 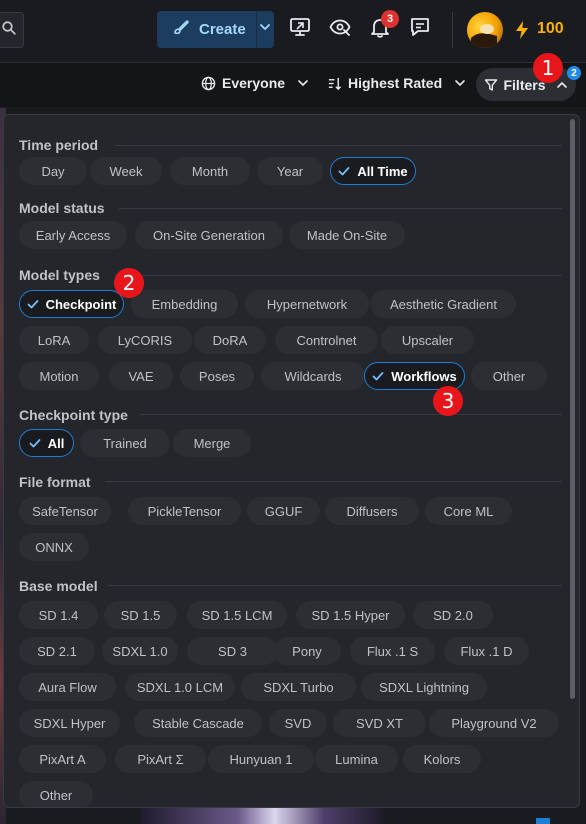 What do you see at coordinates (424, 376) in the screenshot?
I see `filter-chip-label: Workflows` at bounding box center [424, 376].